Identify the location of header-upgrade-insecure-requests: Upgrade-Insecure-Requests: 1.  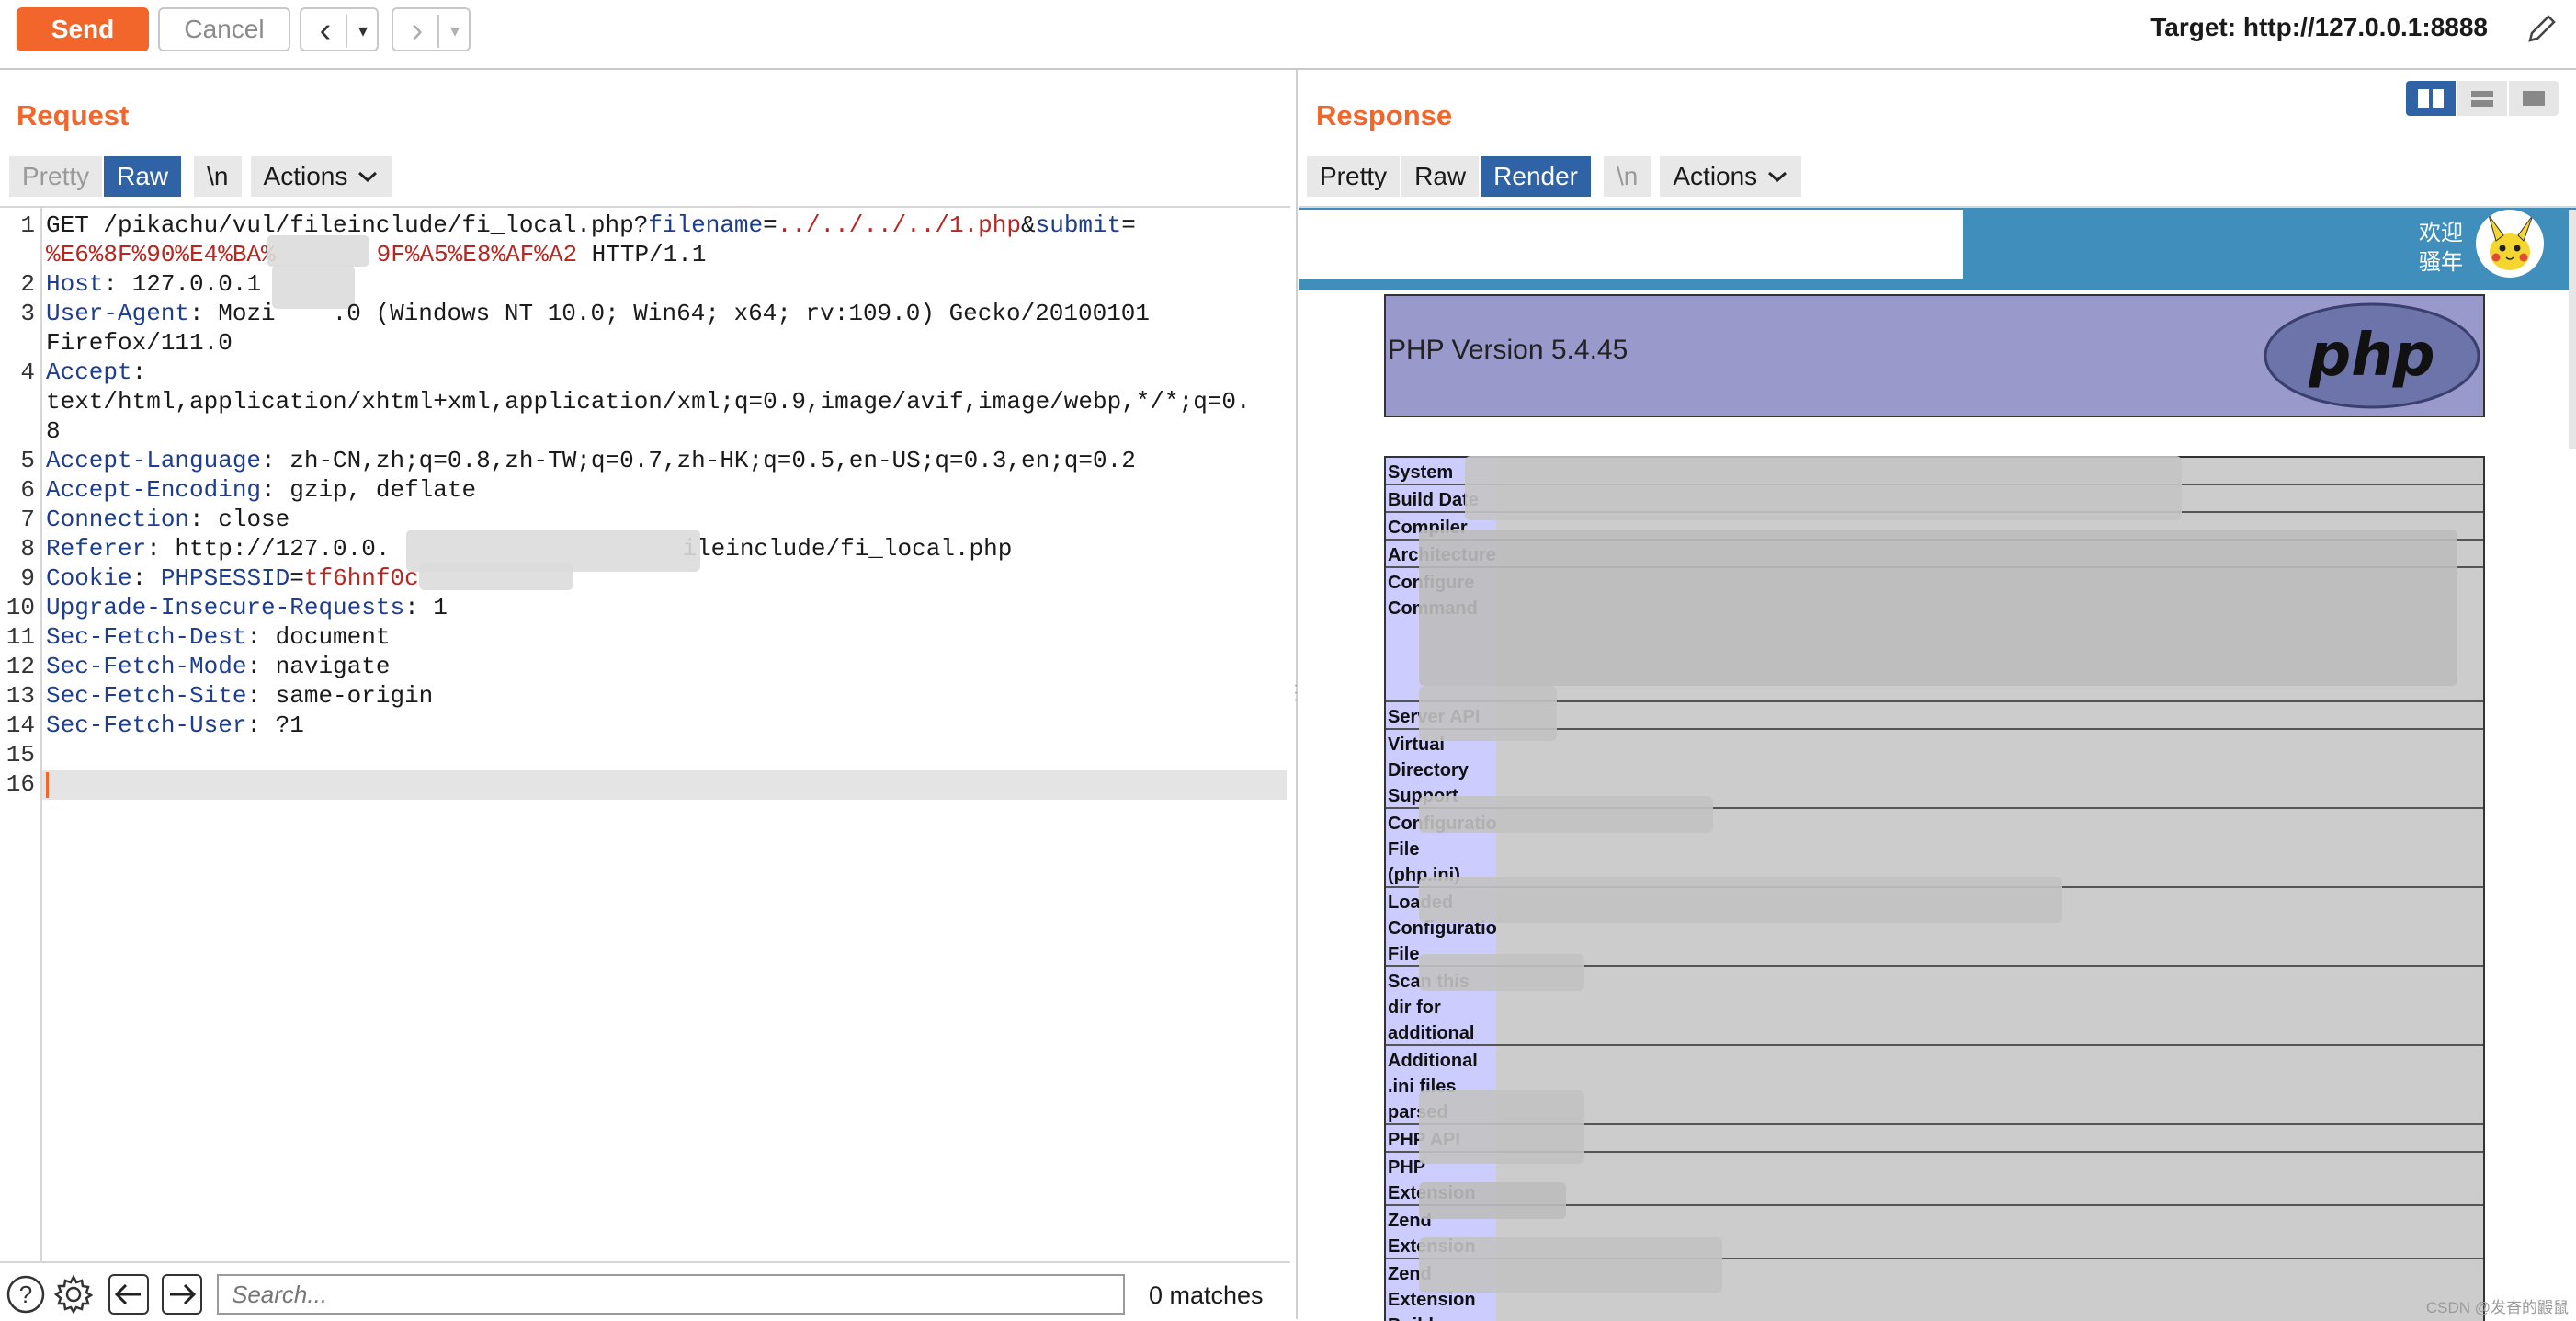
(247, 607).